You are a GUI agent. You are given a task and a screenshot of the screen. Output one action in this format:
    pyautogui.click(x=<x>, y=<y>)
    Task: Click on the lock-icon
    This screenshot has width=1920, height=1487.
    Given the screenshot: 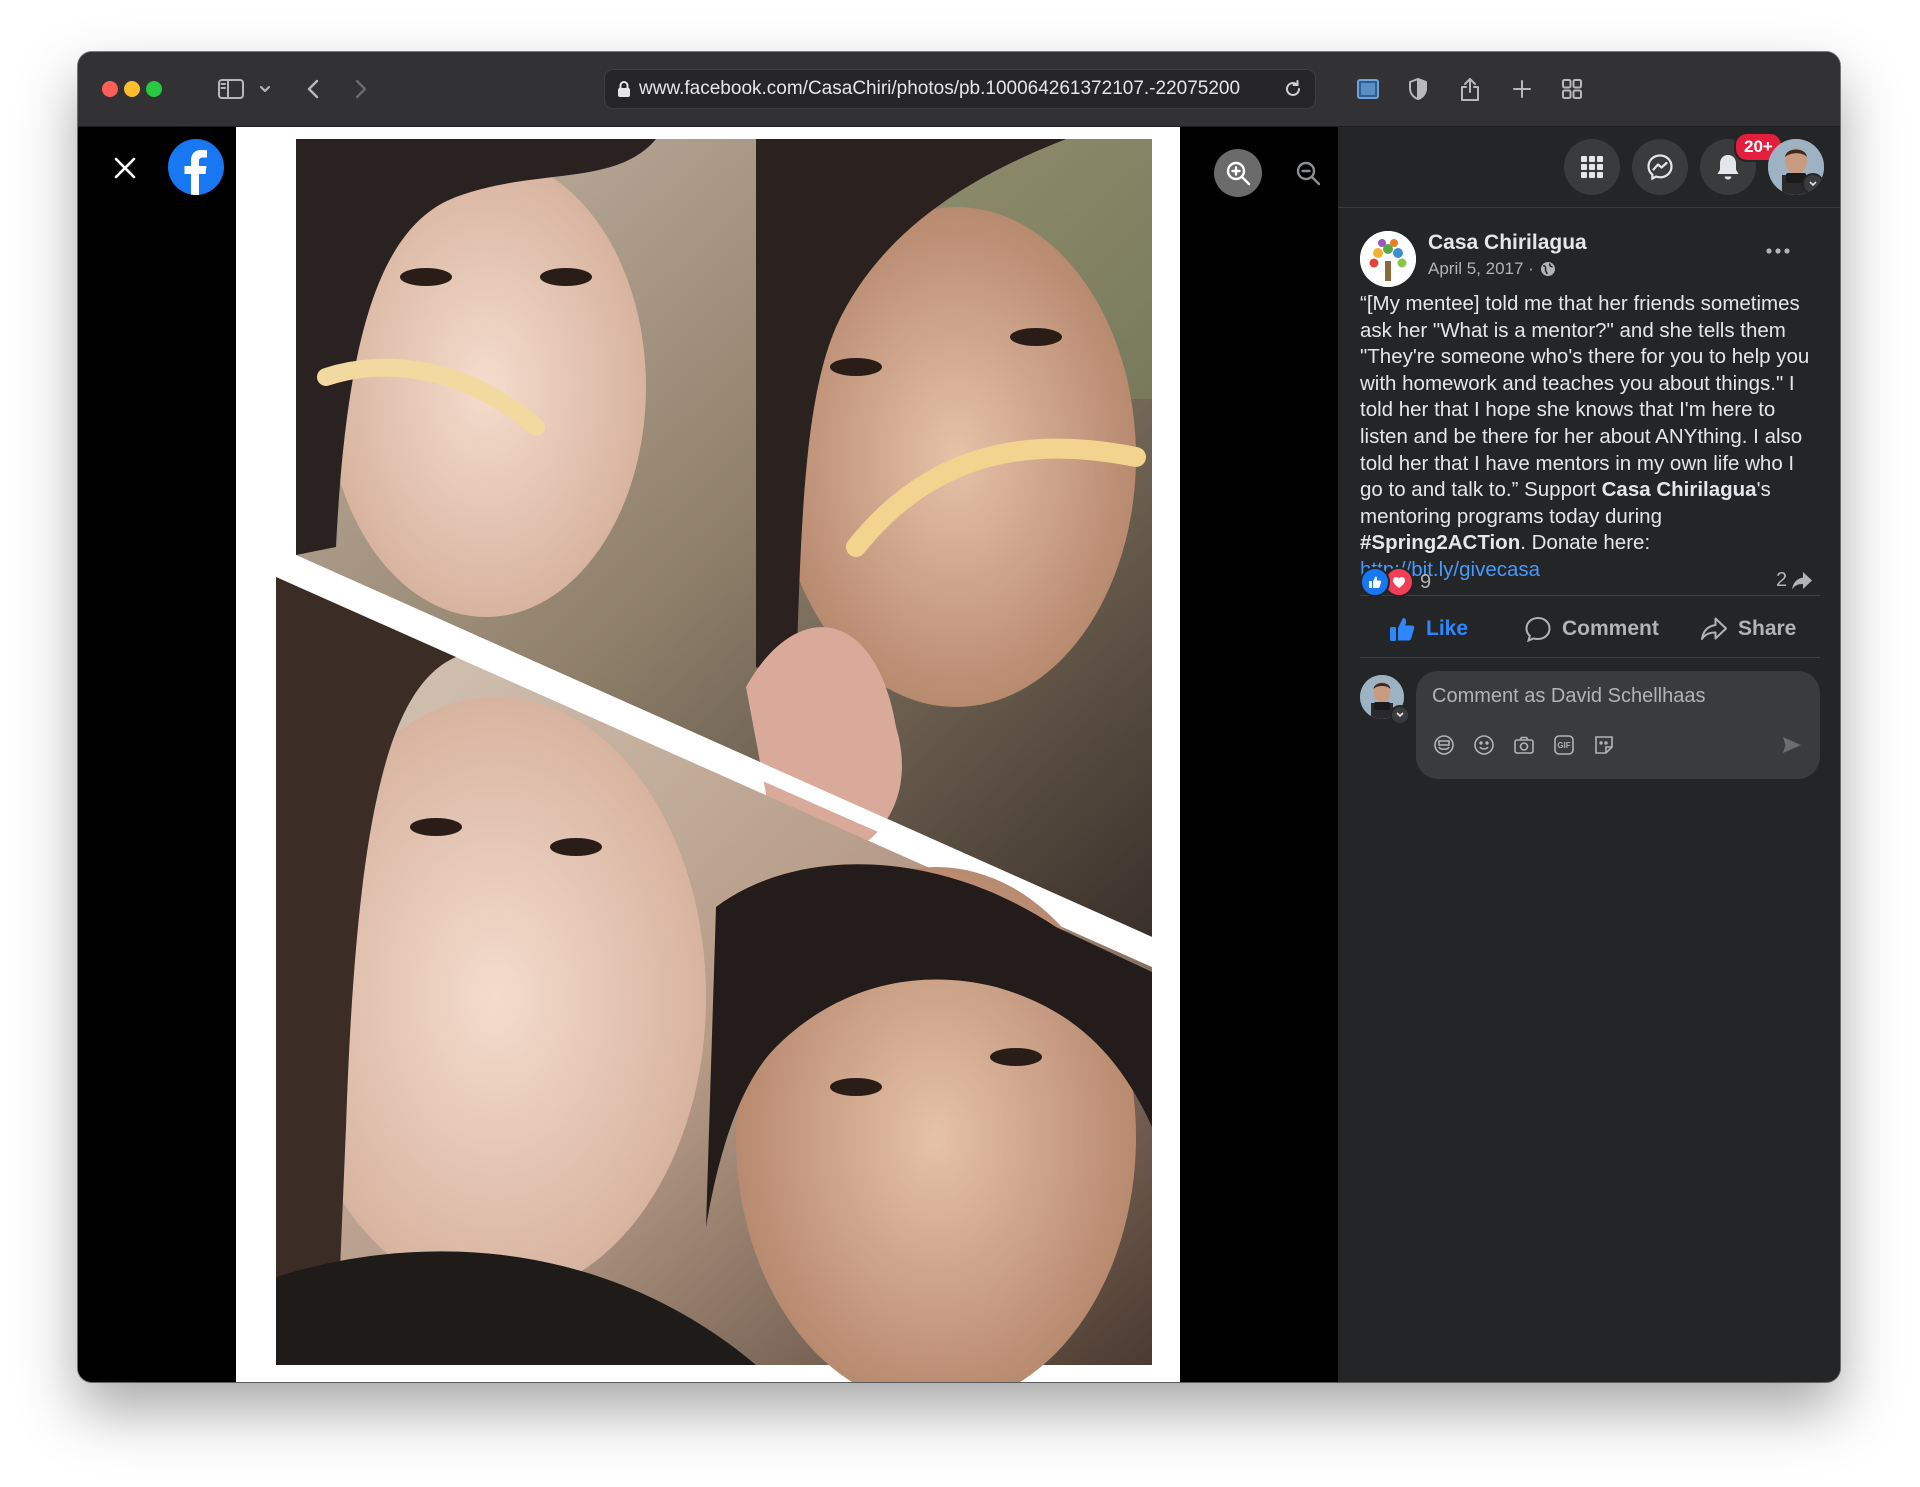 What is the action you would take?
    pyautogui.click(x=624, y=89)
    